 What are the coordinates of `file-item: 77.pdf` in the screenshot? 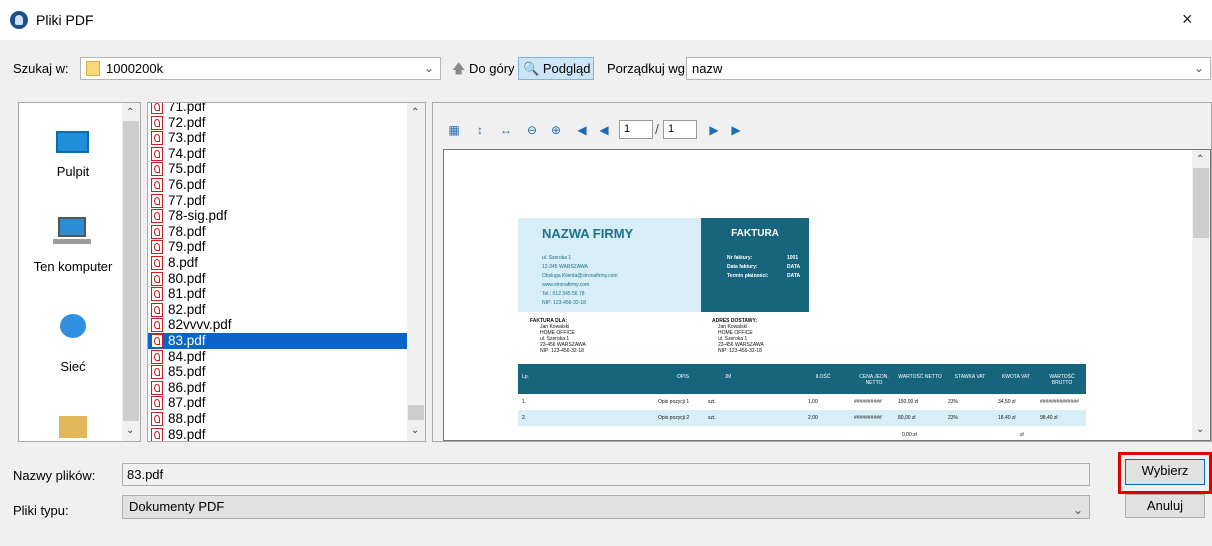 It's located at (278, 201).